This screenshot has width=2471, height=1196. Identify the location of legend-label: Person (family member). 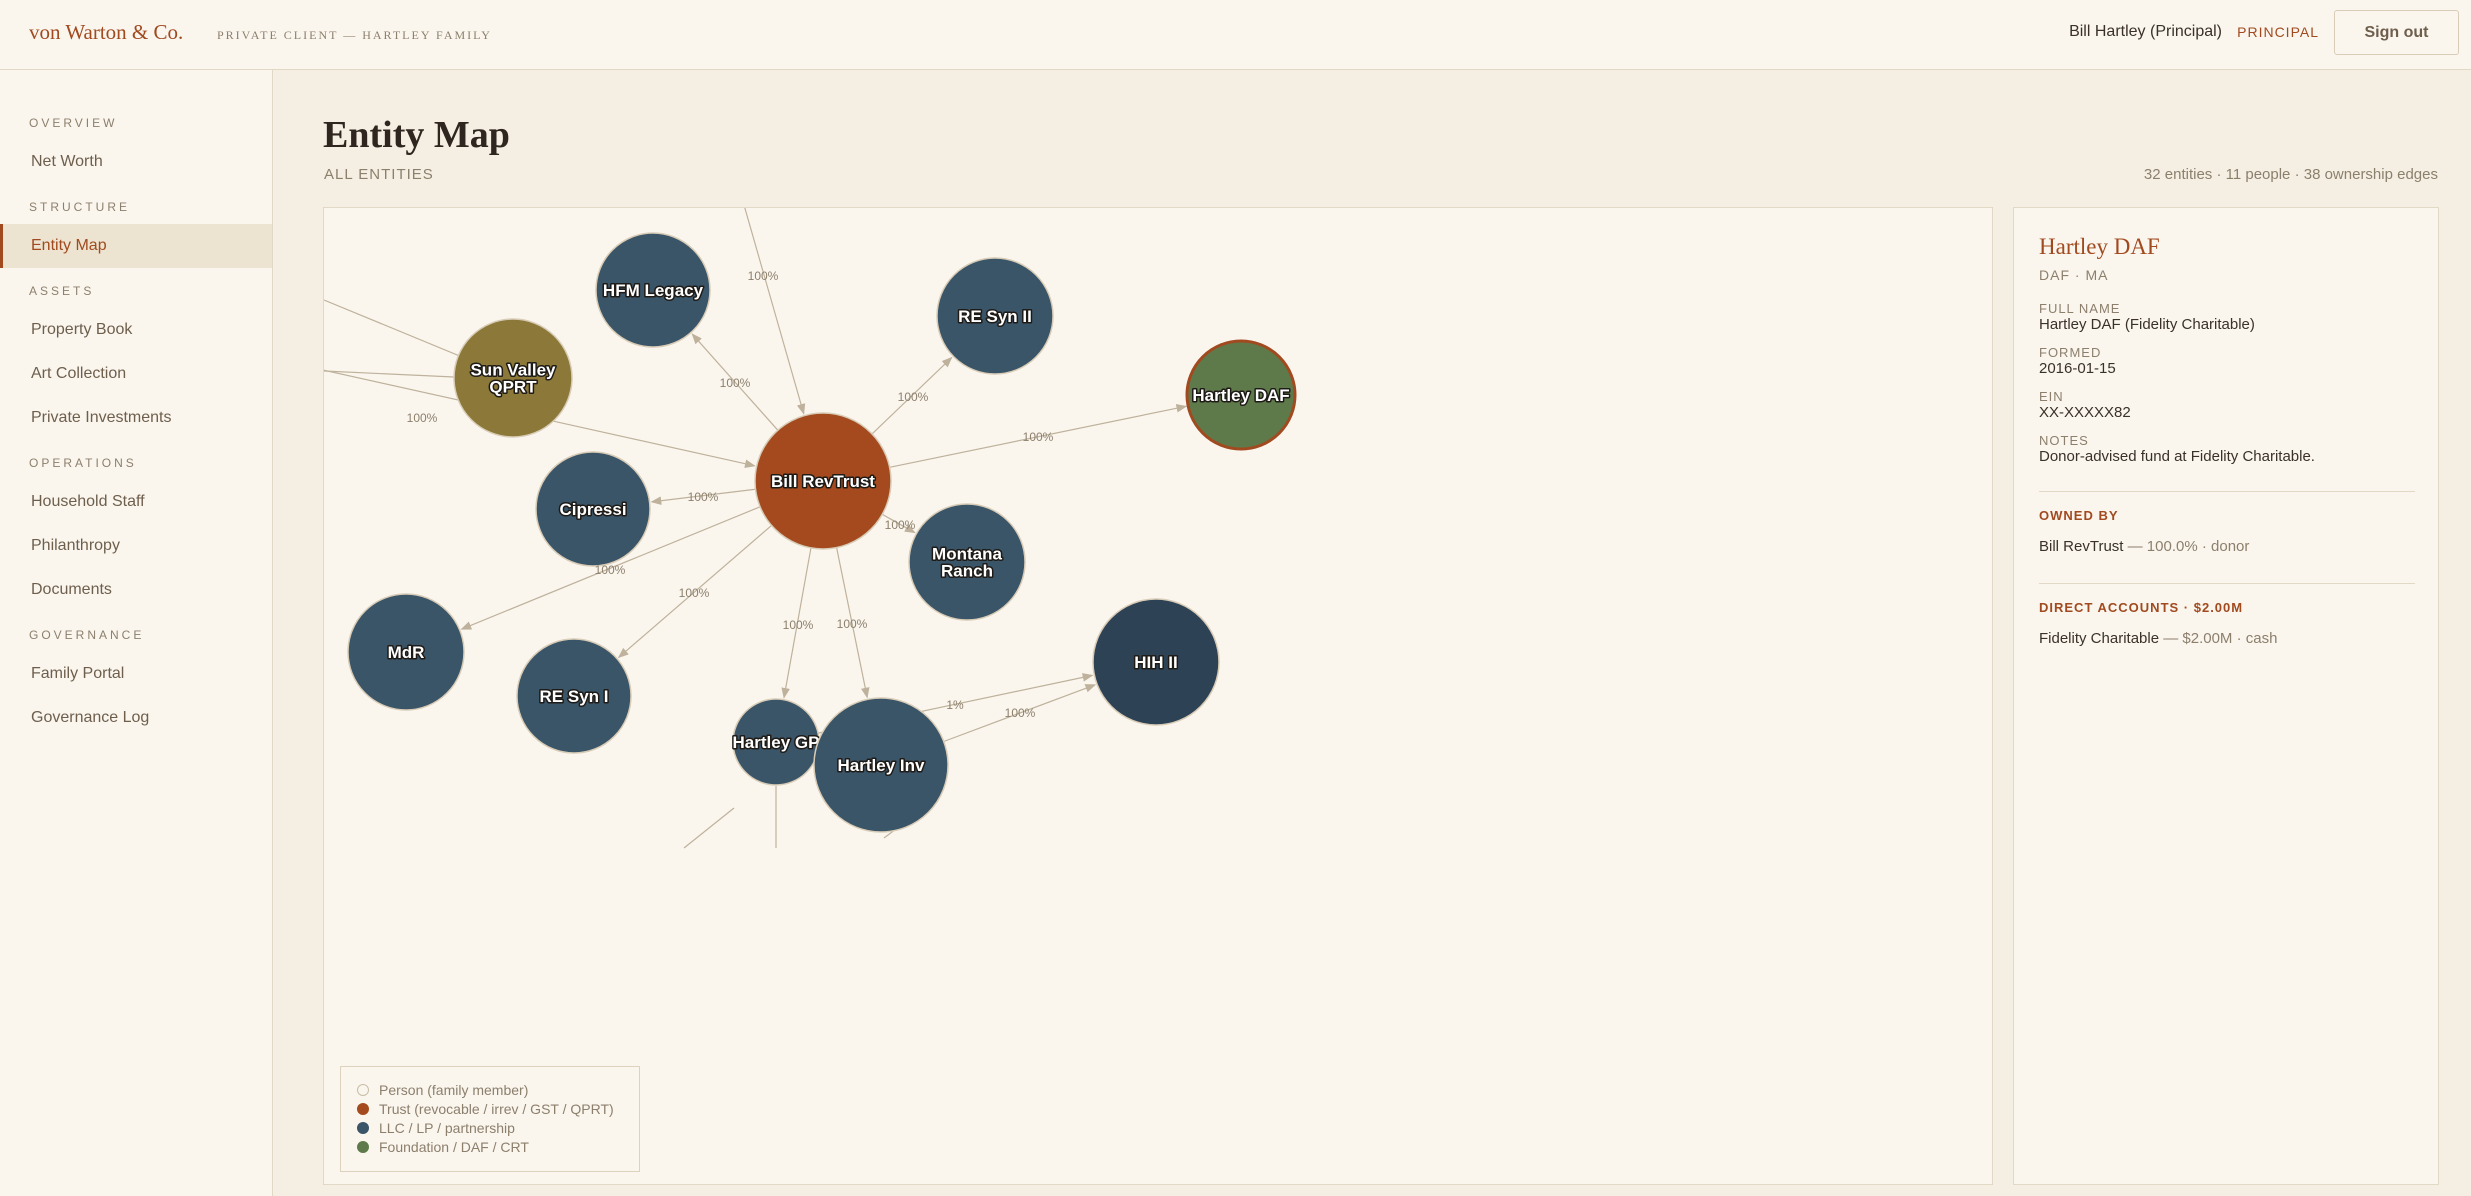
(454, 1089).